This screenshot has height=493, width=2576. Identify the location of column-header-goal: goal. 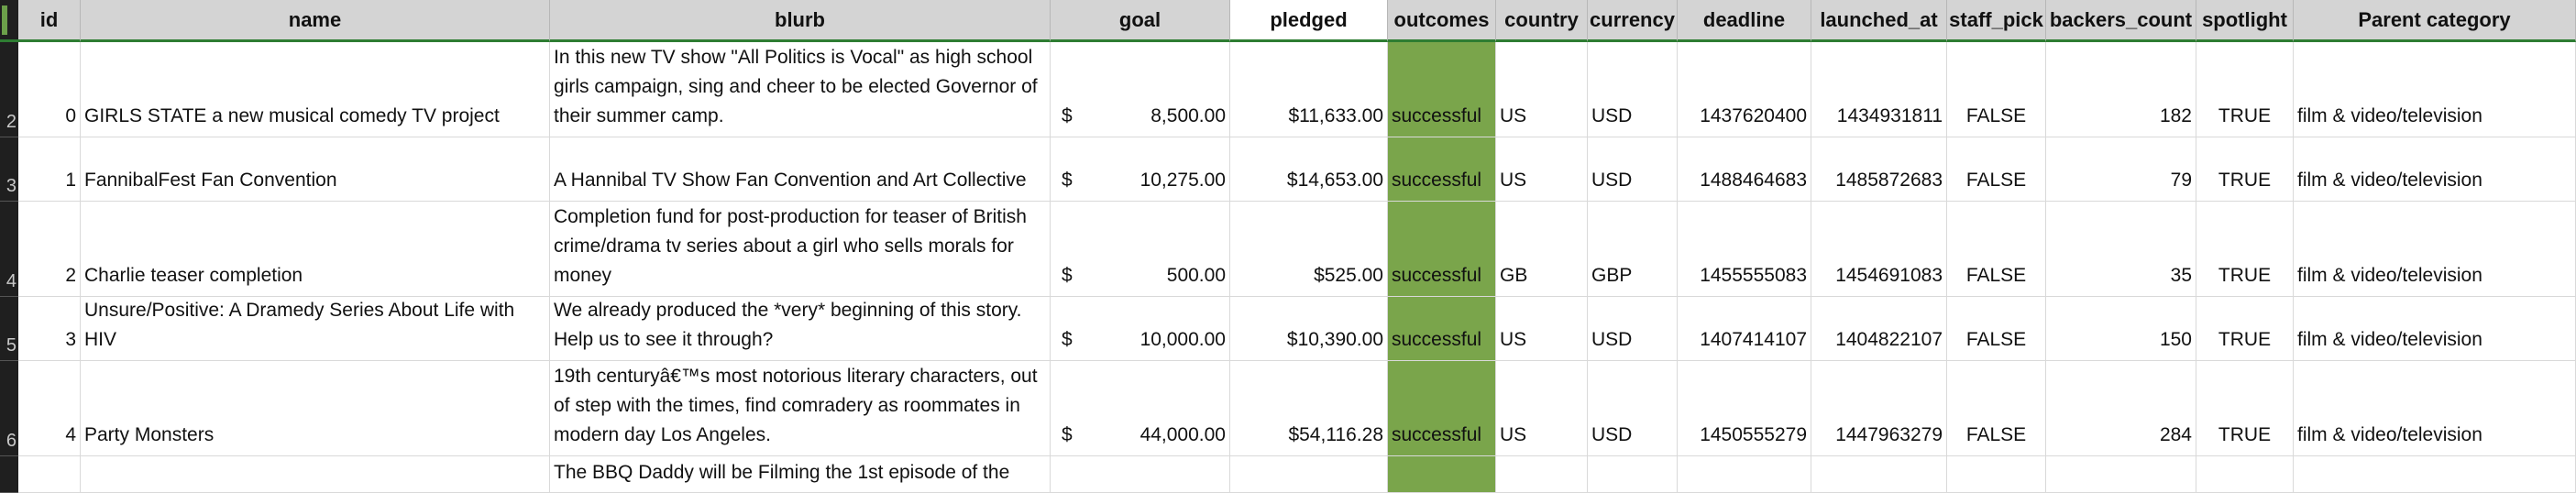
(1140, 21).